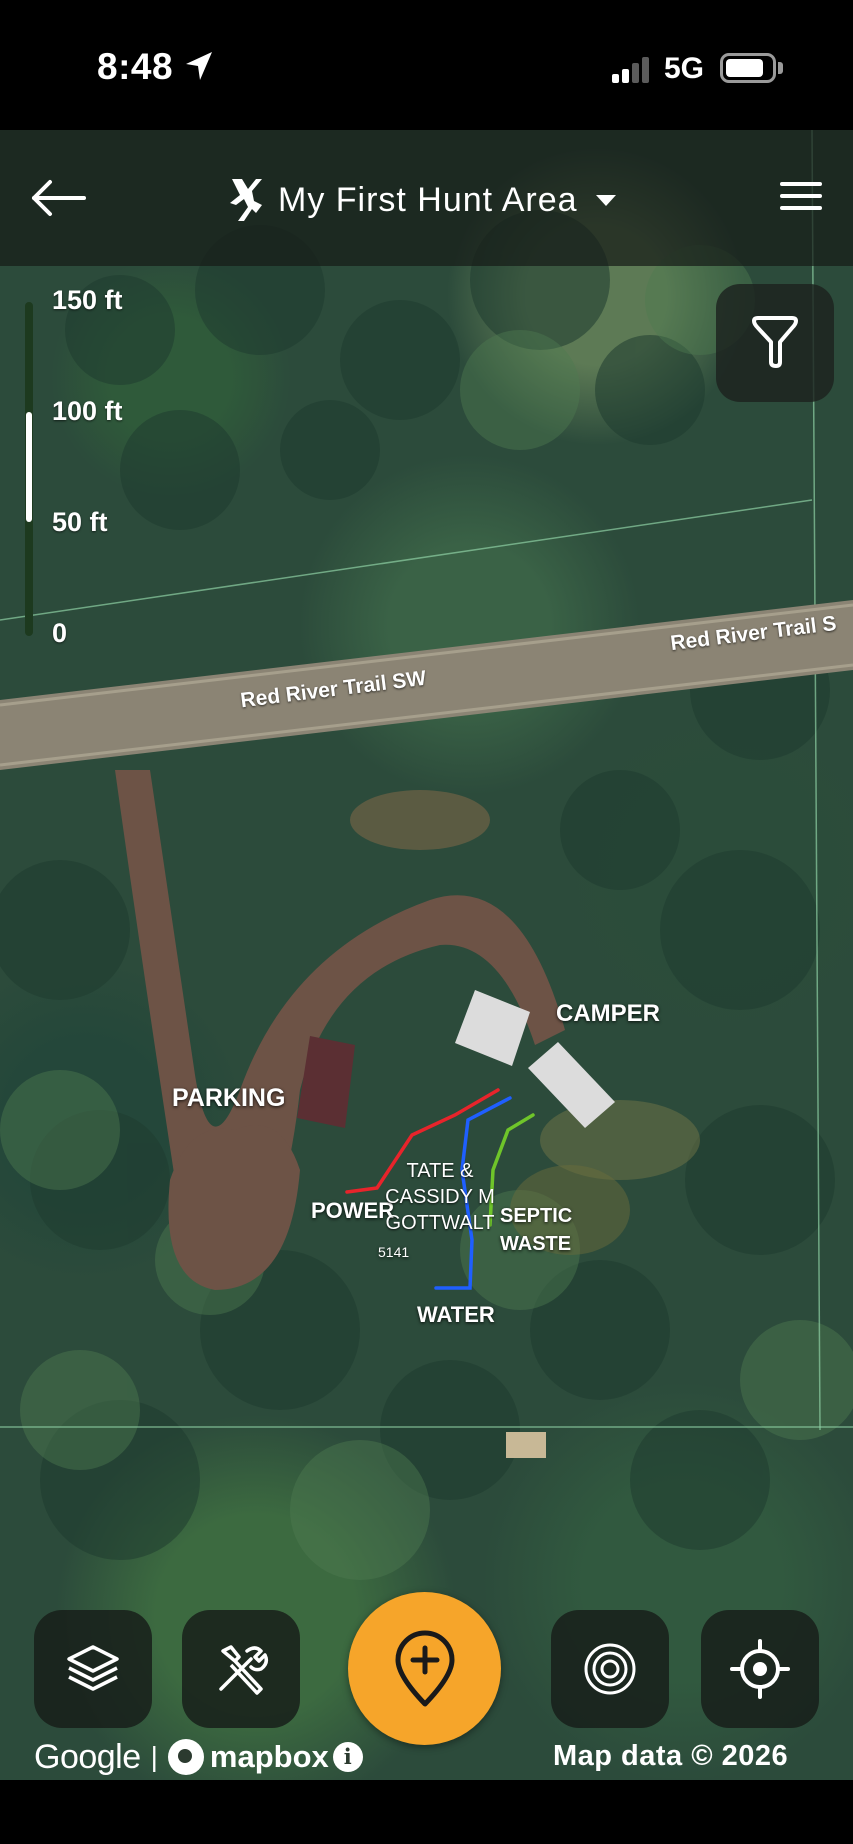 This screenshot has height=1844, width=853. I want to click on label-parking: PARKING, so click(229, 1098).